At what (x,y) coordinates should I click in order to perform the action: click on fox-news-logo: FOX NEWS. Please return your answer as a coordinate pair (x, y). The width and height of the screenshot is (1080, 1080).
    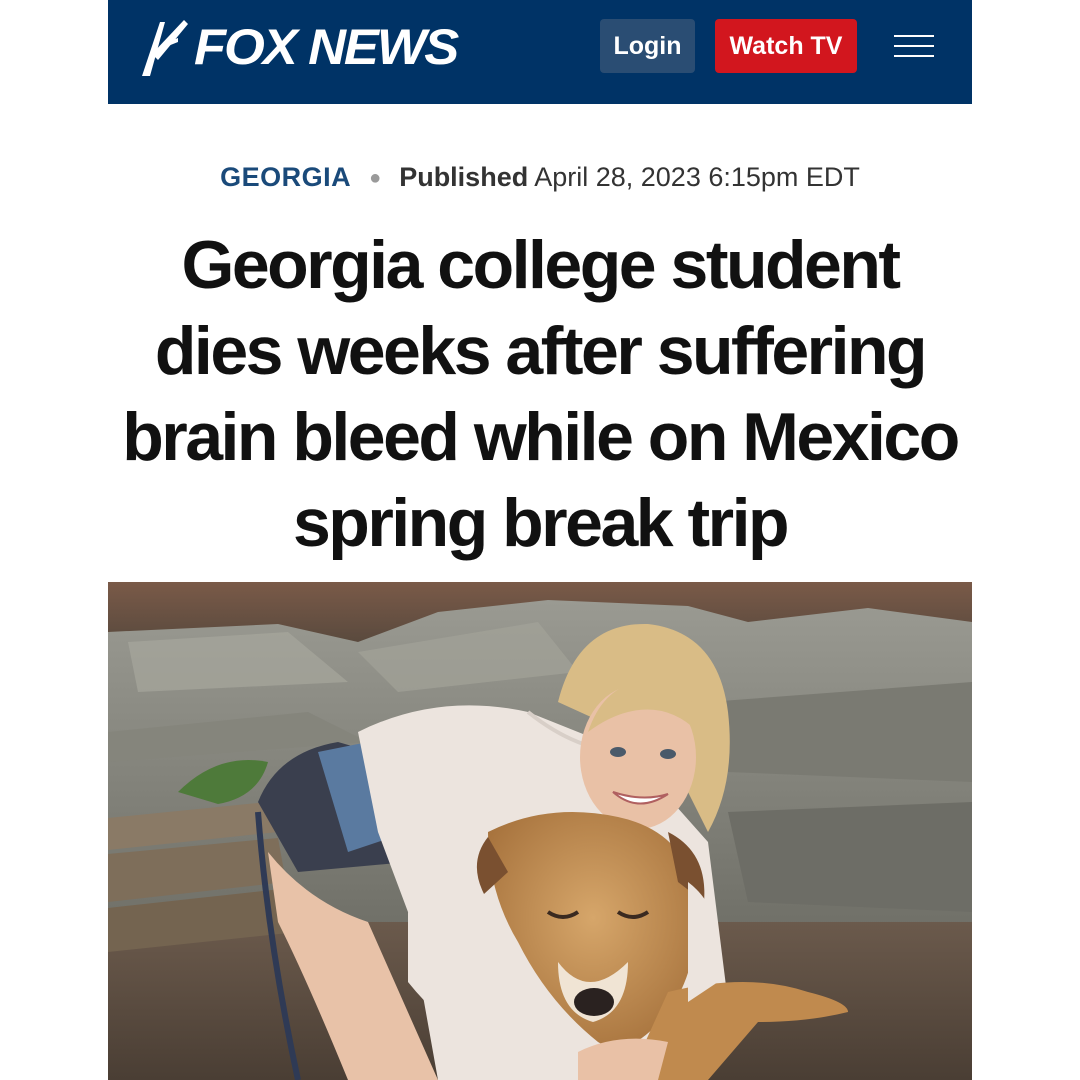
    Looking at the image, I should click on (303, 47).